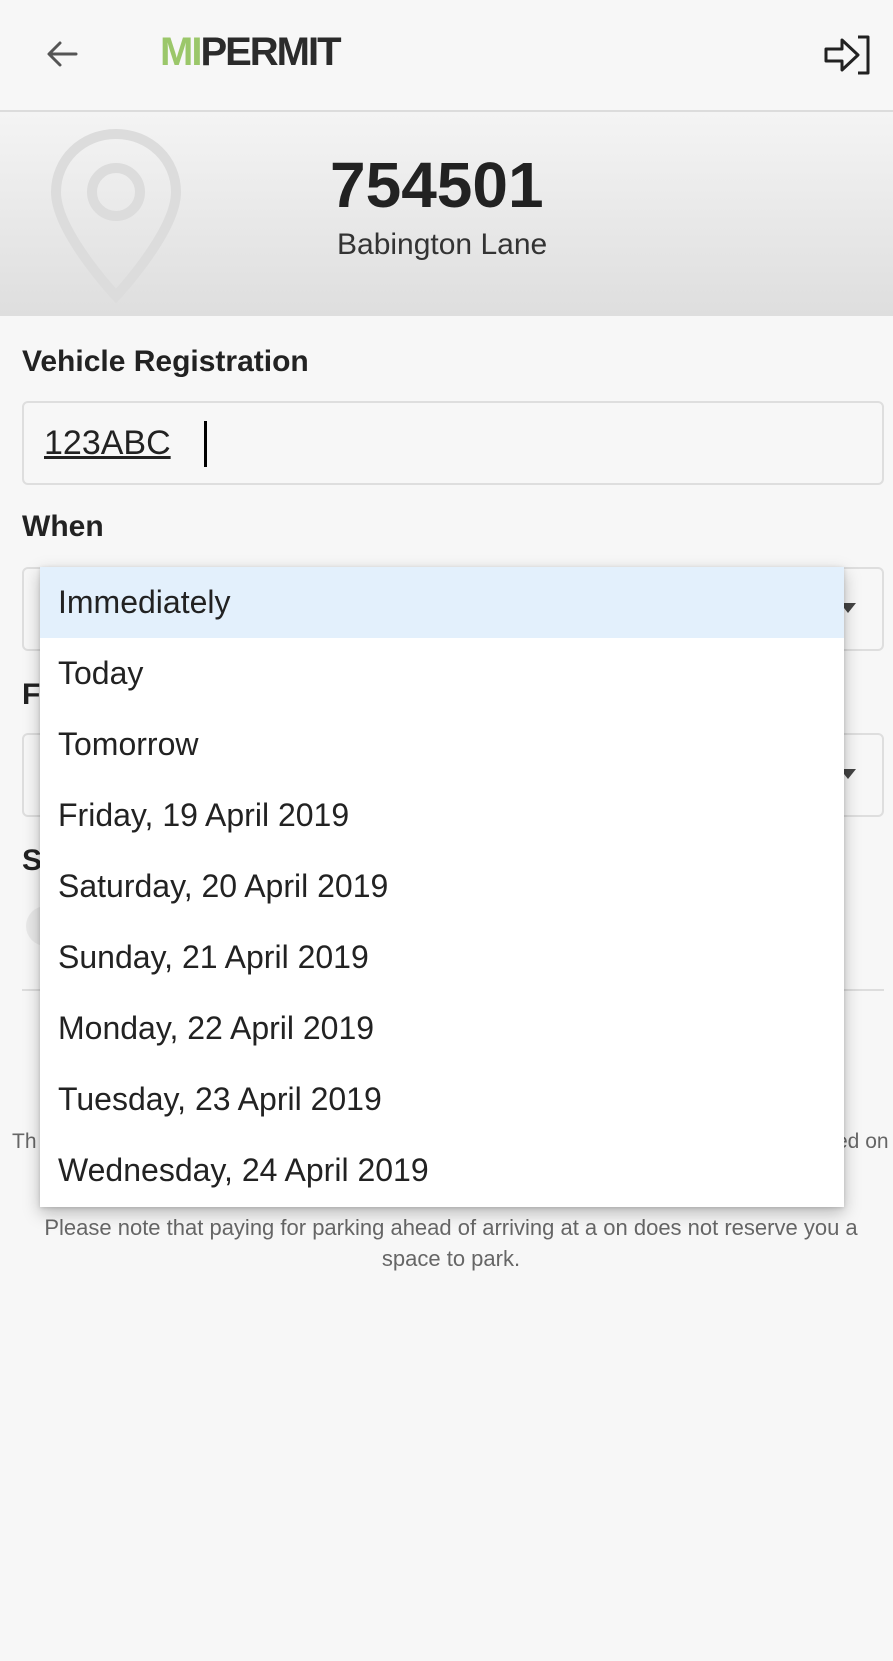 The width and height of the screenshot is (893, 1661). Describe the element at coordinates (442, 957) in the screenshot. I see `dropdown-option: Sunday, 21 April 2019` at that location.